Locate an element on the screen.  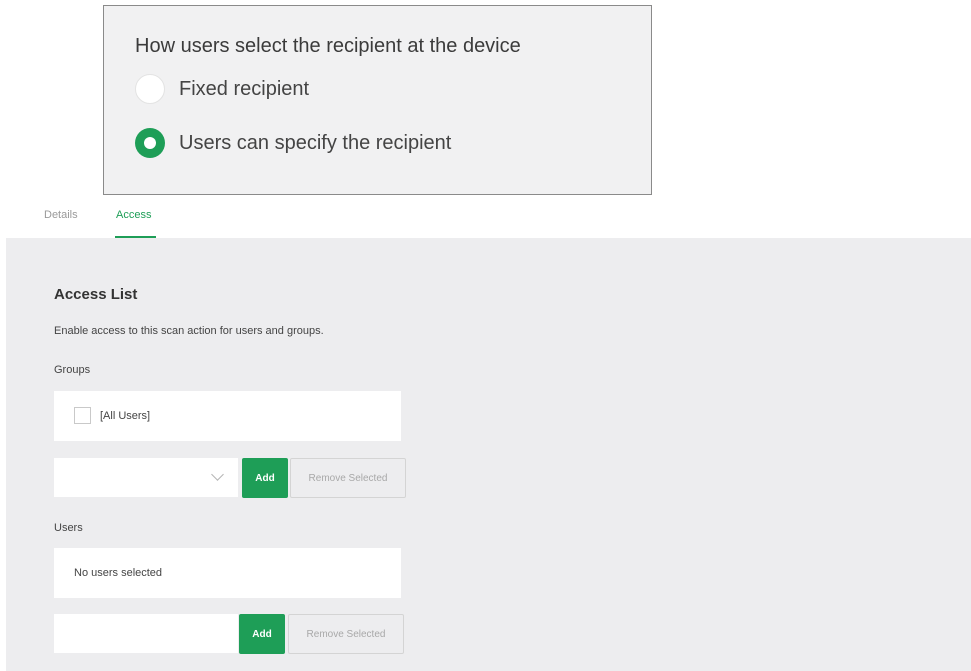
tab-details: Details is located at coordinates (61, 215).